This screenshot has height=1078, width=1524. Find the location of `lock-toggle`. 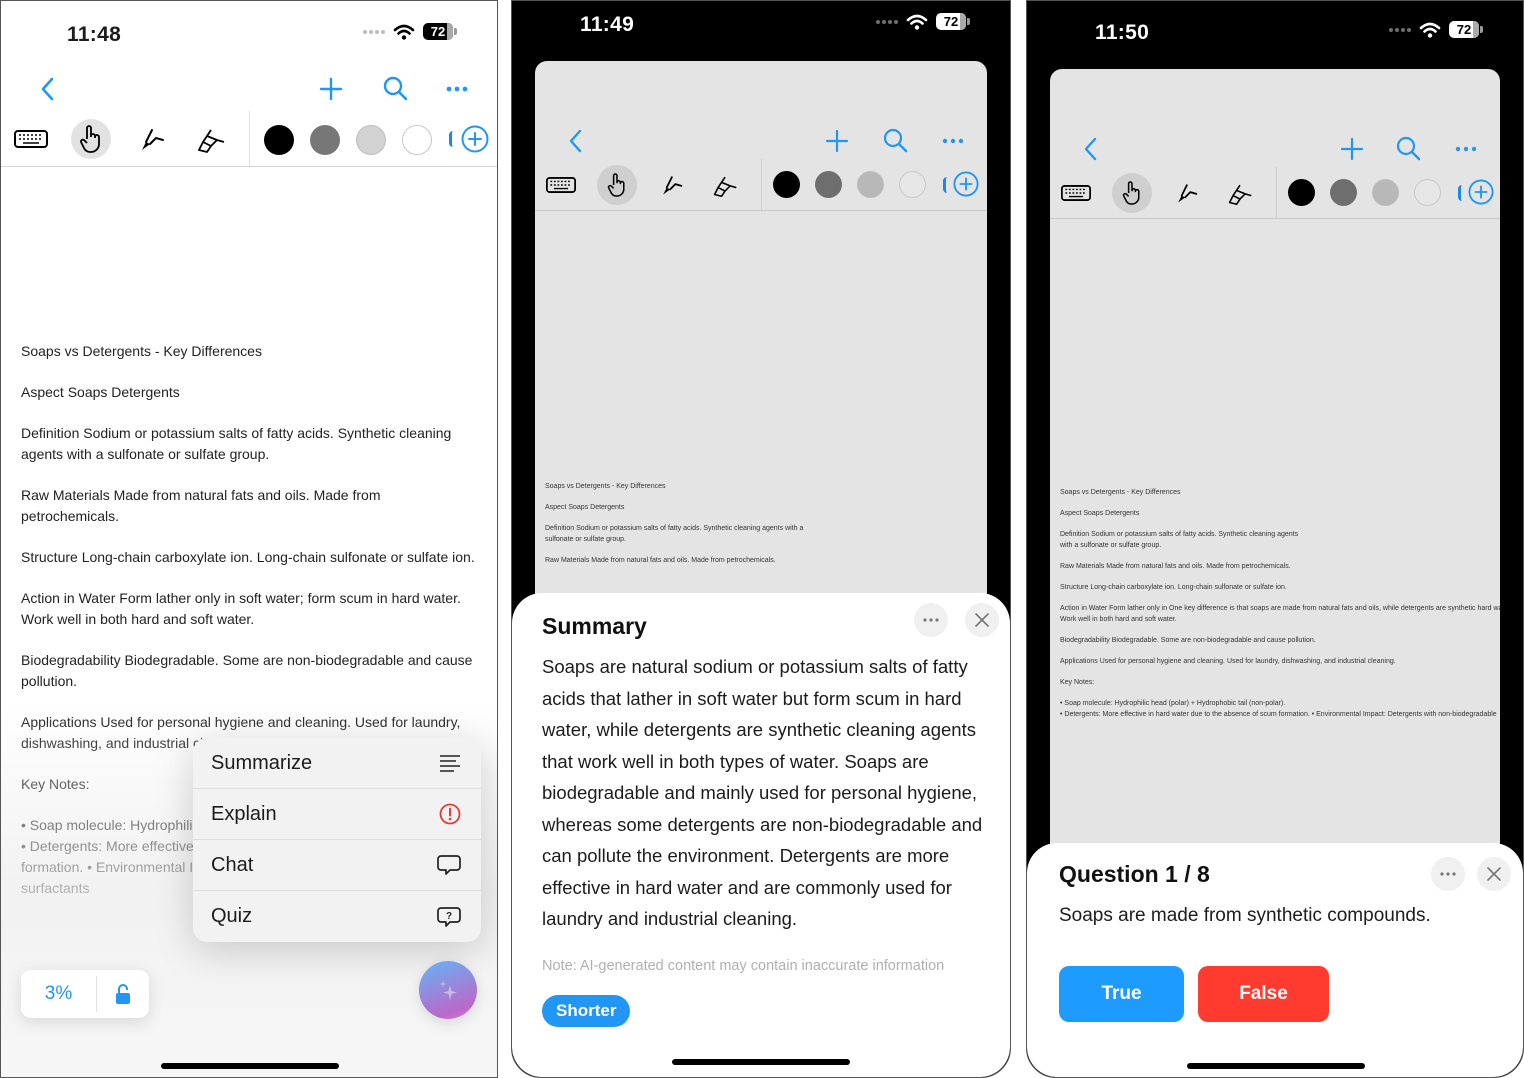

lock-toggle is located at coordinates (123, 994).